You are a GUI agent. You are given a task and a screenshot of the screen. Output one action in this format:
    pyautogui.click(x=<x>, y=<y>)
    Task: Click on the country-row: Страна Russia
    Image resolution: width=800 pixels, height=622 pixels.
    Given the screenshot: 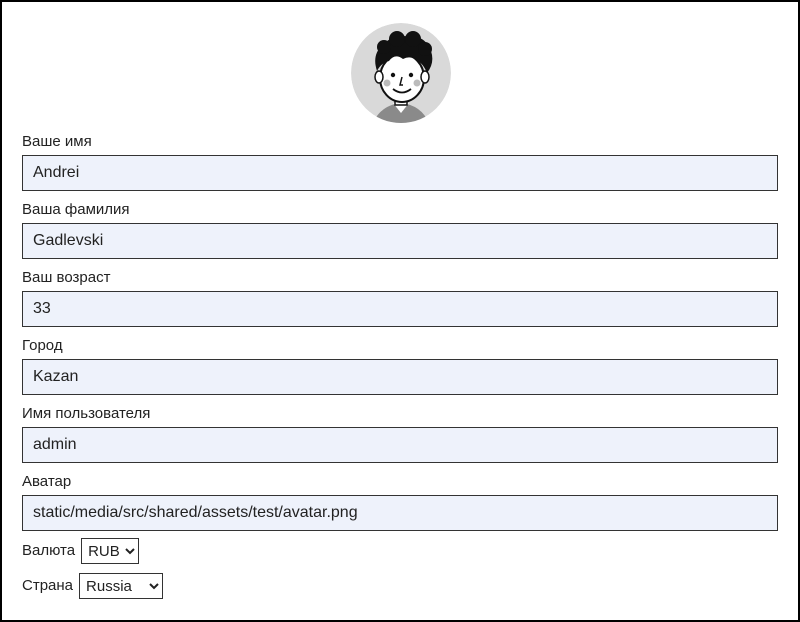 What is the action you would take?
    pyautogui.click(x=93, y=586)
    